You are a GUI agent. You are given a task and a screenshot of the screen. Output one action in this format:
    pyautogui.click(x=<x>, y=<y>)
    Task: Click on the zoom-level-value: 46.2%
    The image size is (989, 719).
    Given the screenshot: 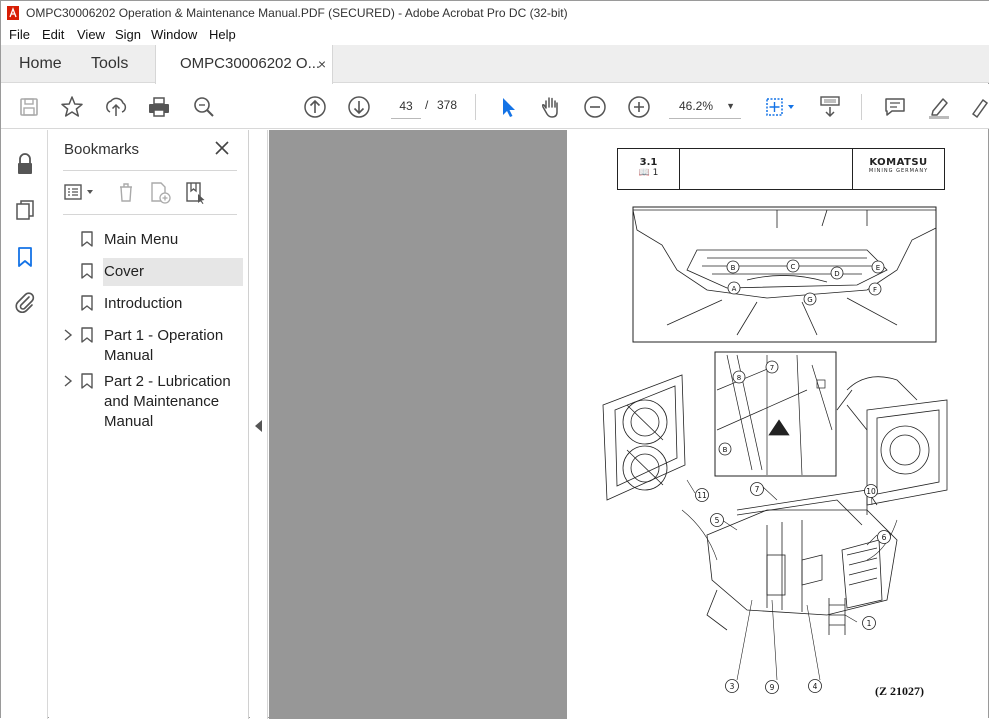 What is the action you would take?
    pyautogui.click(x=696, y=106)
    